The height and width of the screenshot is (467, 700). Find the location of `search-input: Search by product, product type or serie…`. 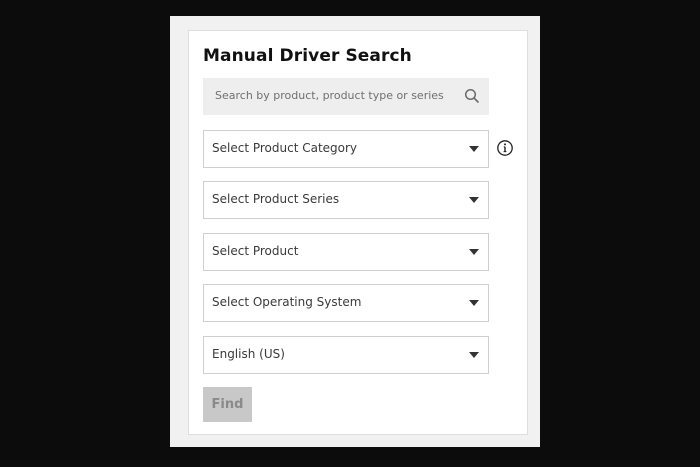

search-input: Search by product, product type or serie… is located at coordinates (329, 95).